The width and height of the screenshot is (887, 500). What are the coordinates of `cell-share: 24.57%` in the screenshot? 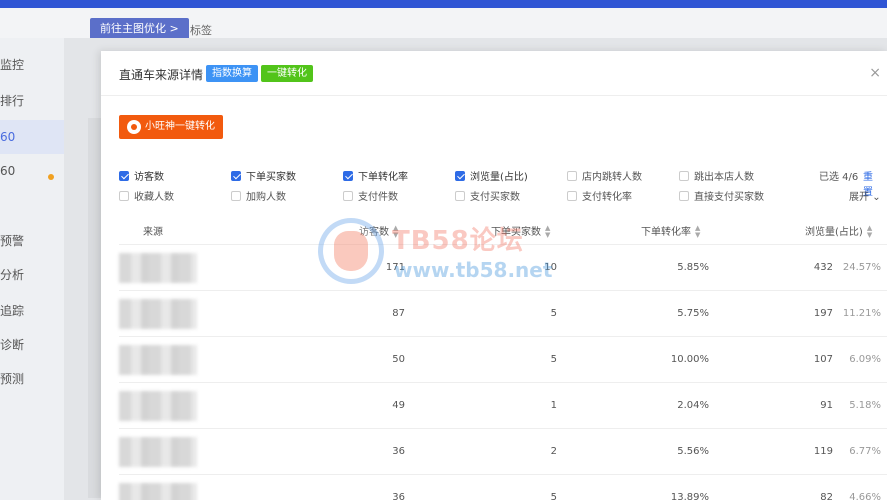 It's located at (861, 267).